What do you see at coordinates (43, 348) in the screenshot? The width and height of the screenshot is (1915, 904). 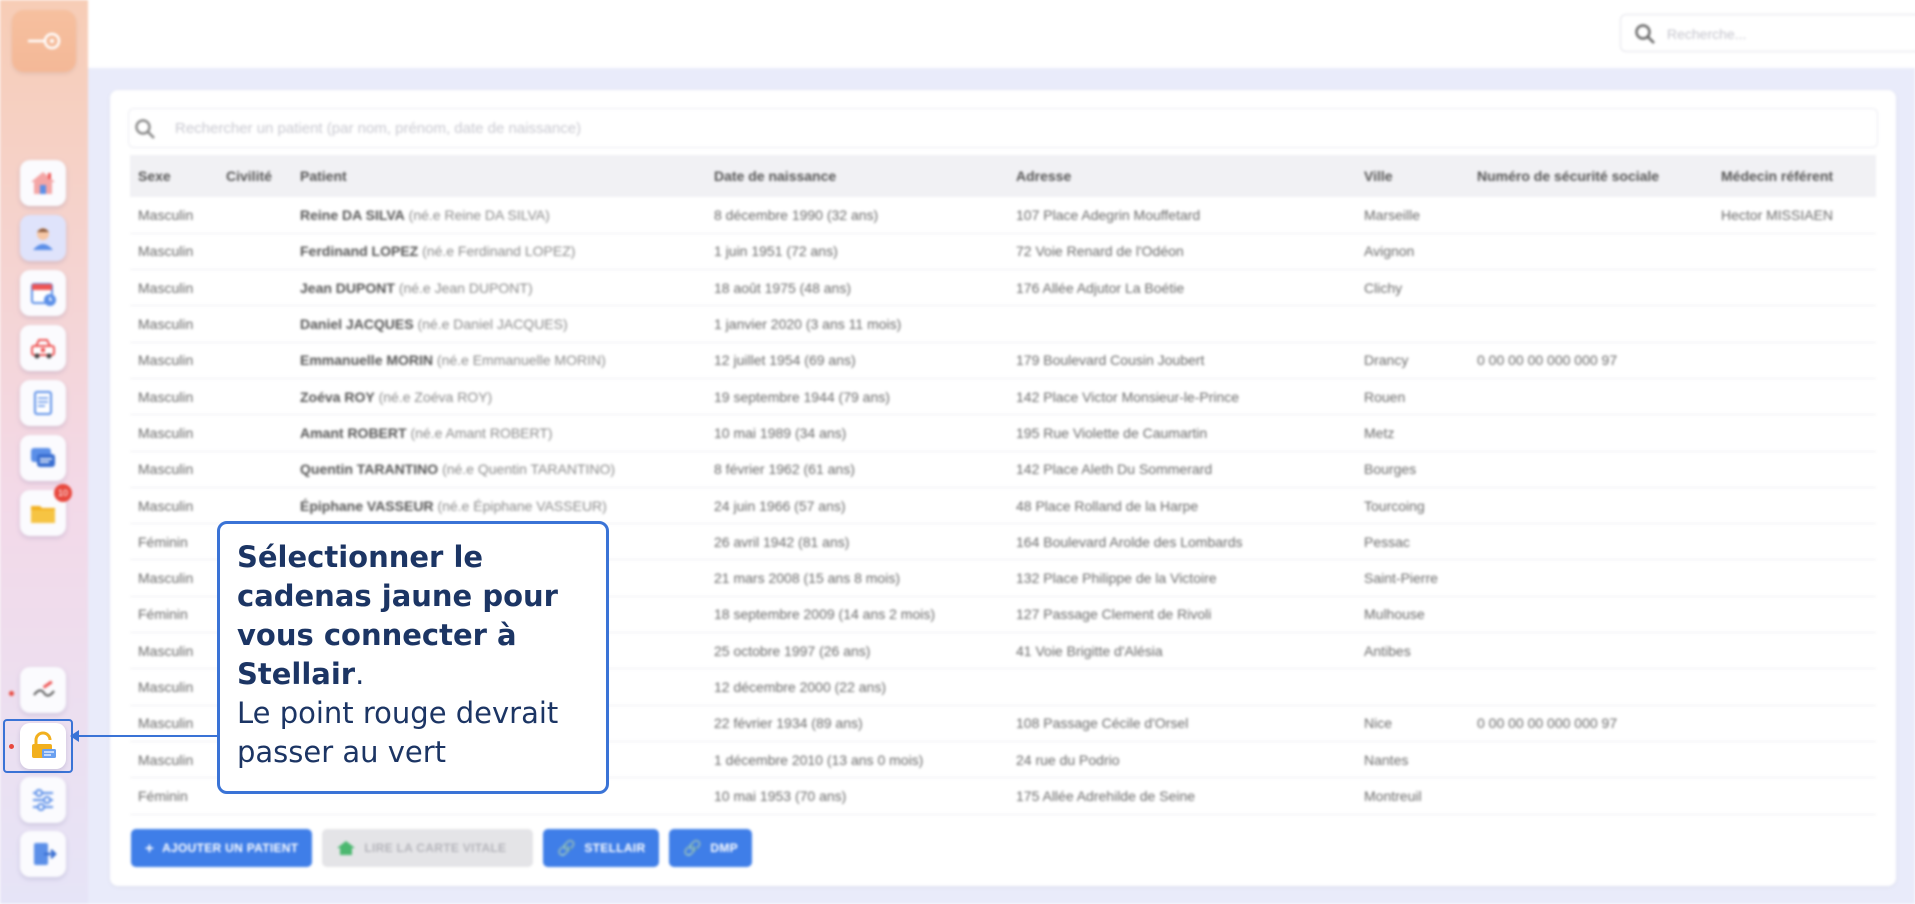 I see `sidebar-item-tournee` at bounding box center [43, 348].